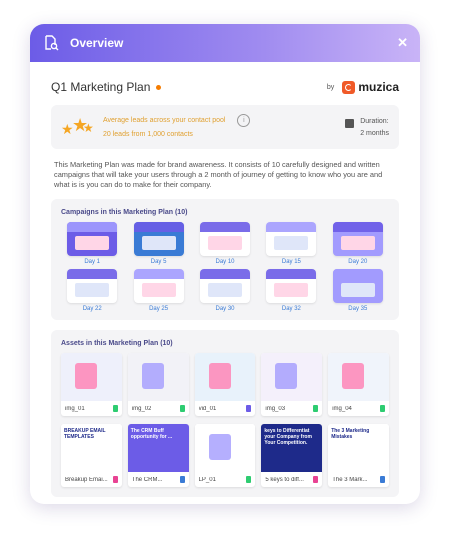 The image size is (450, 540). I want to click on asset-name: LP_01, so click(207, 479).